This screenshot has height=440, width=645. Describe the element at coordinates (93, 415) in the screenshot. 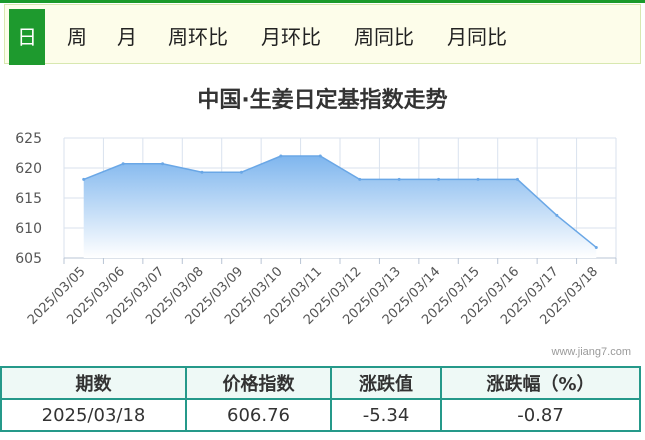

I see `cell-period: 2025/03/18` at that location.